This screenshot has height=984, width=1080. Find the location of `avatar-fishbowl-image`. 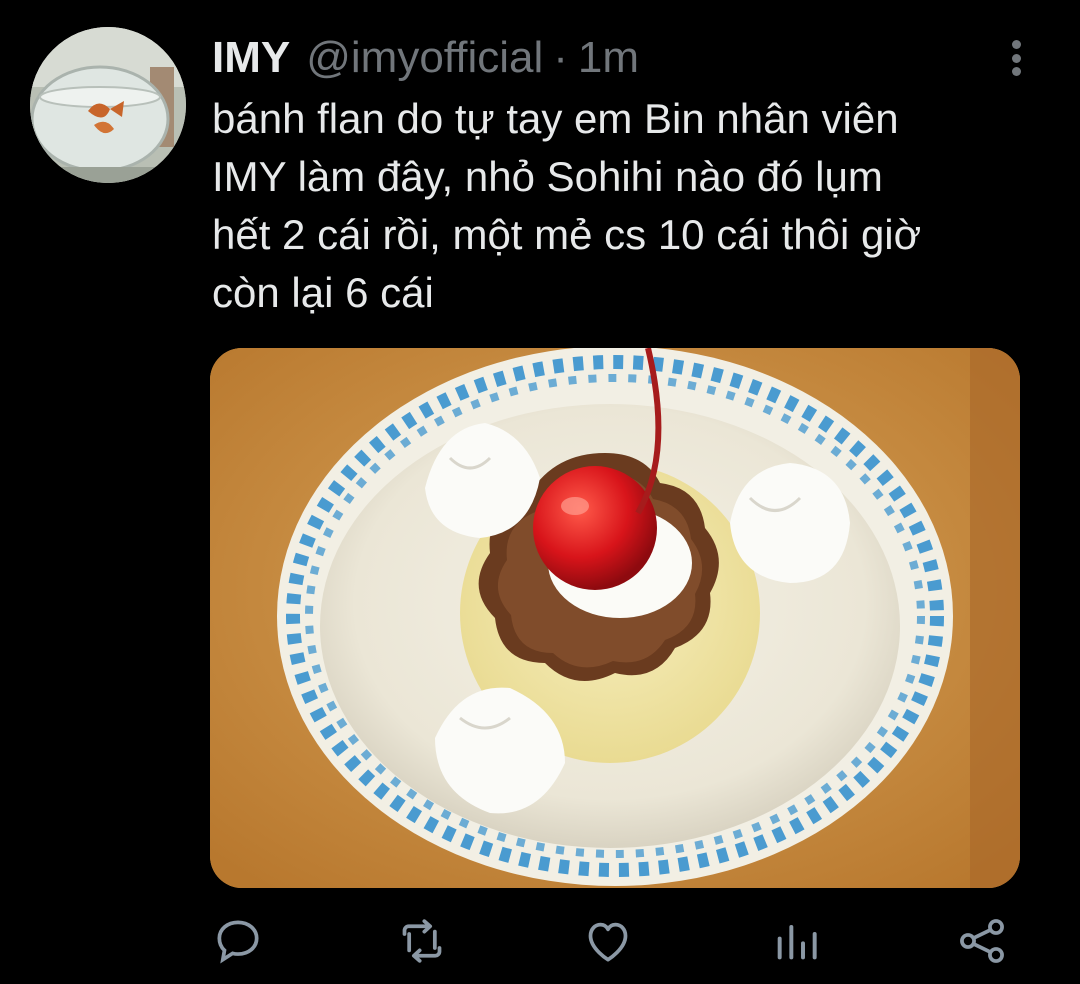

avatar-fishbowl-image is located at coordinates (108, 105).